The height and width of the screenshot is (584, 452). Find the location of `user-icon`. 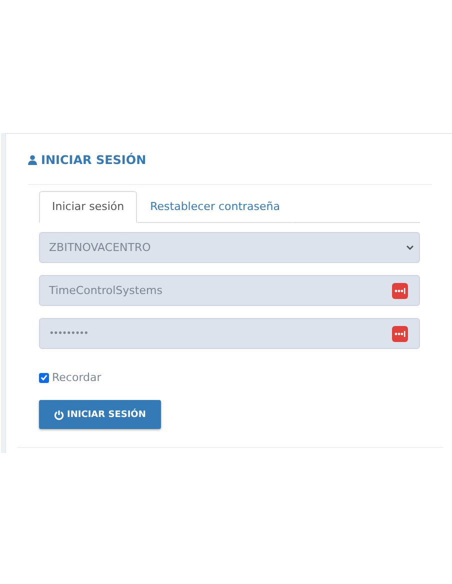

user-icon is located at coordinates (32, 160).